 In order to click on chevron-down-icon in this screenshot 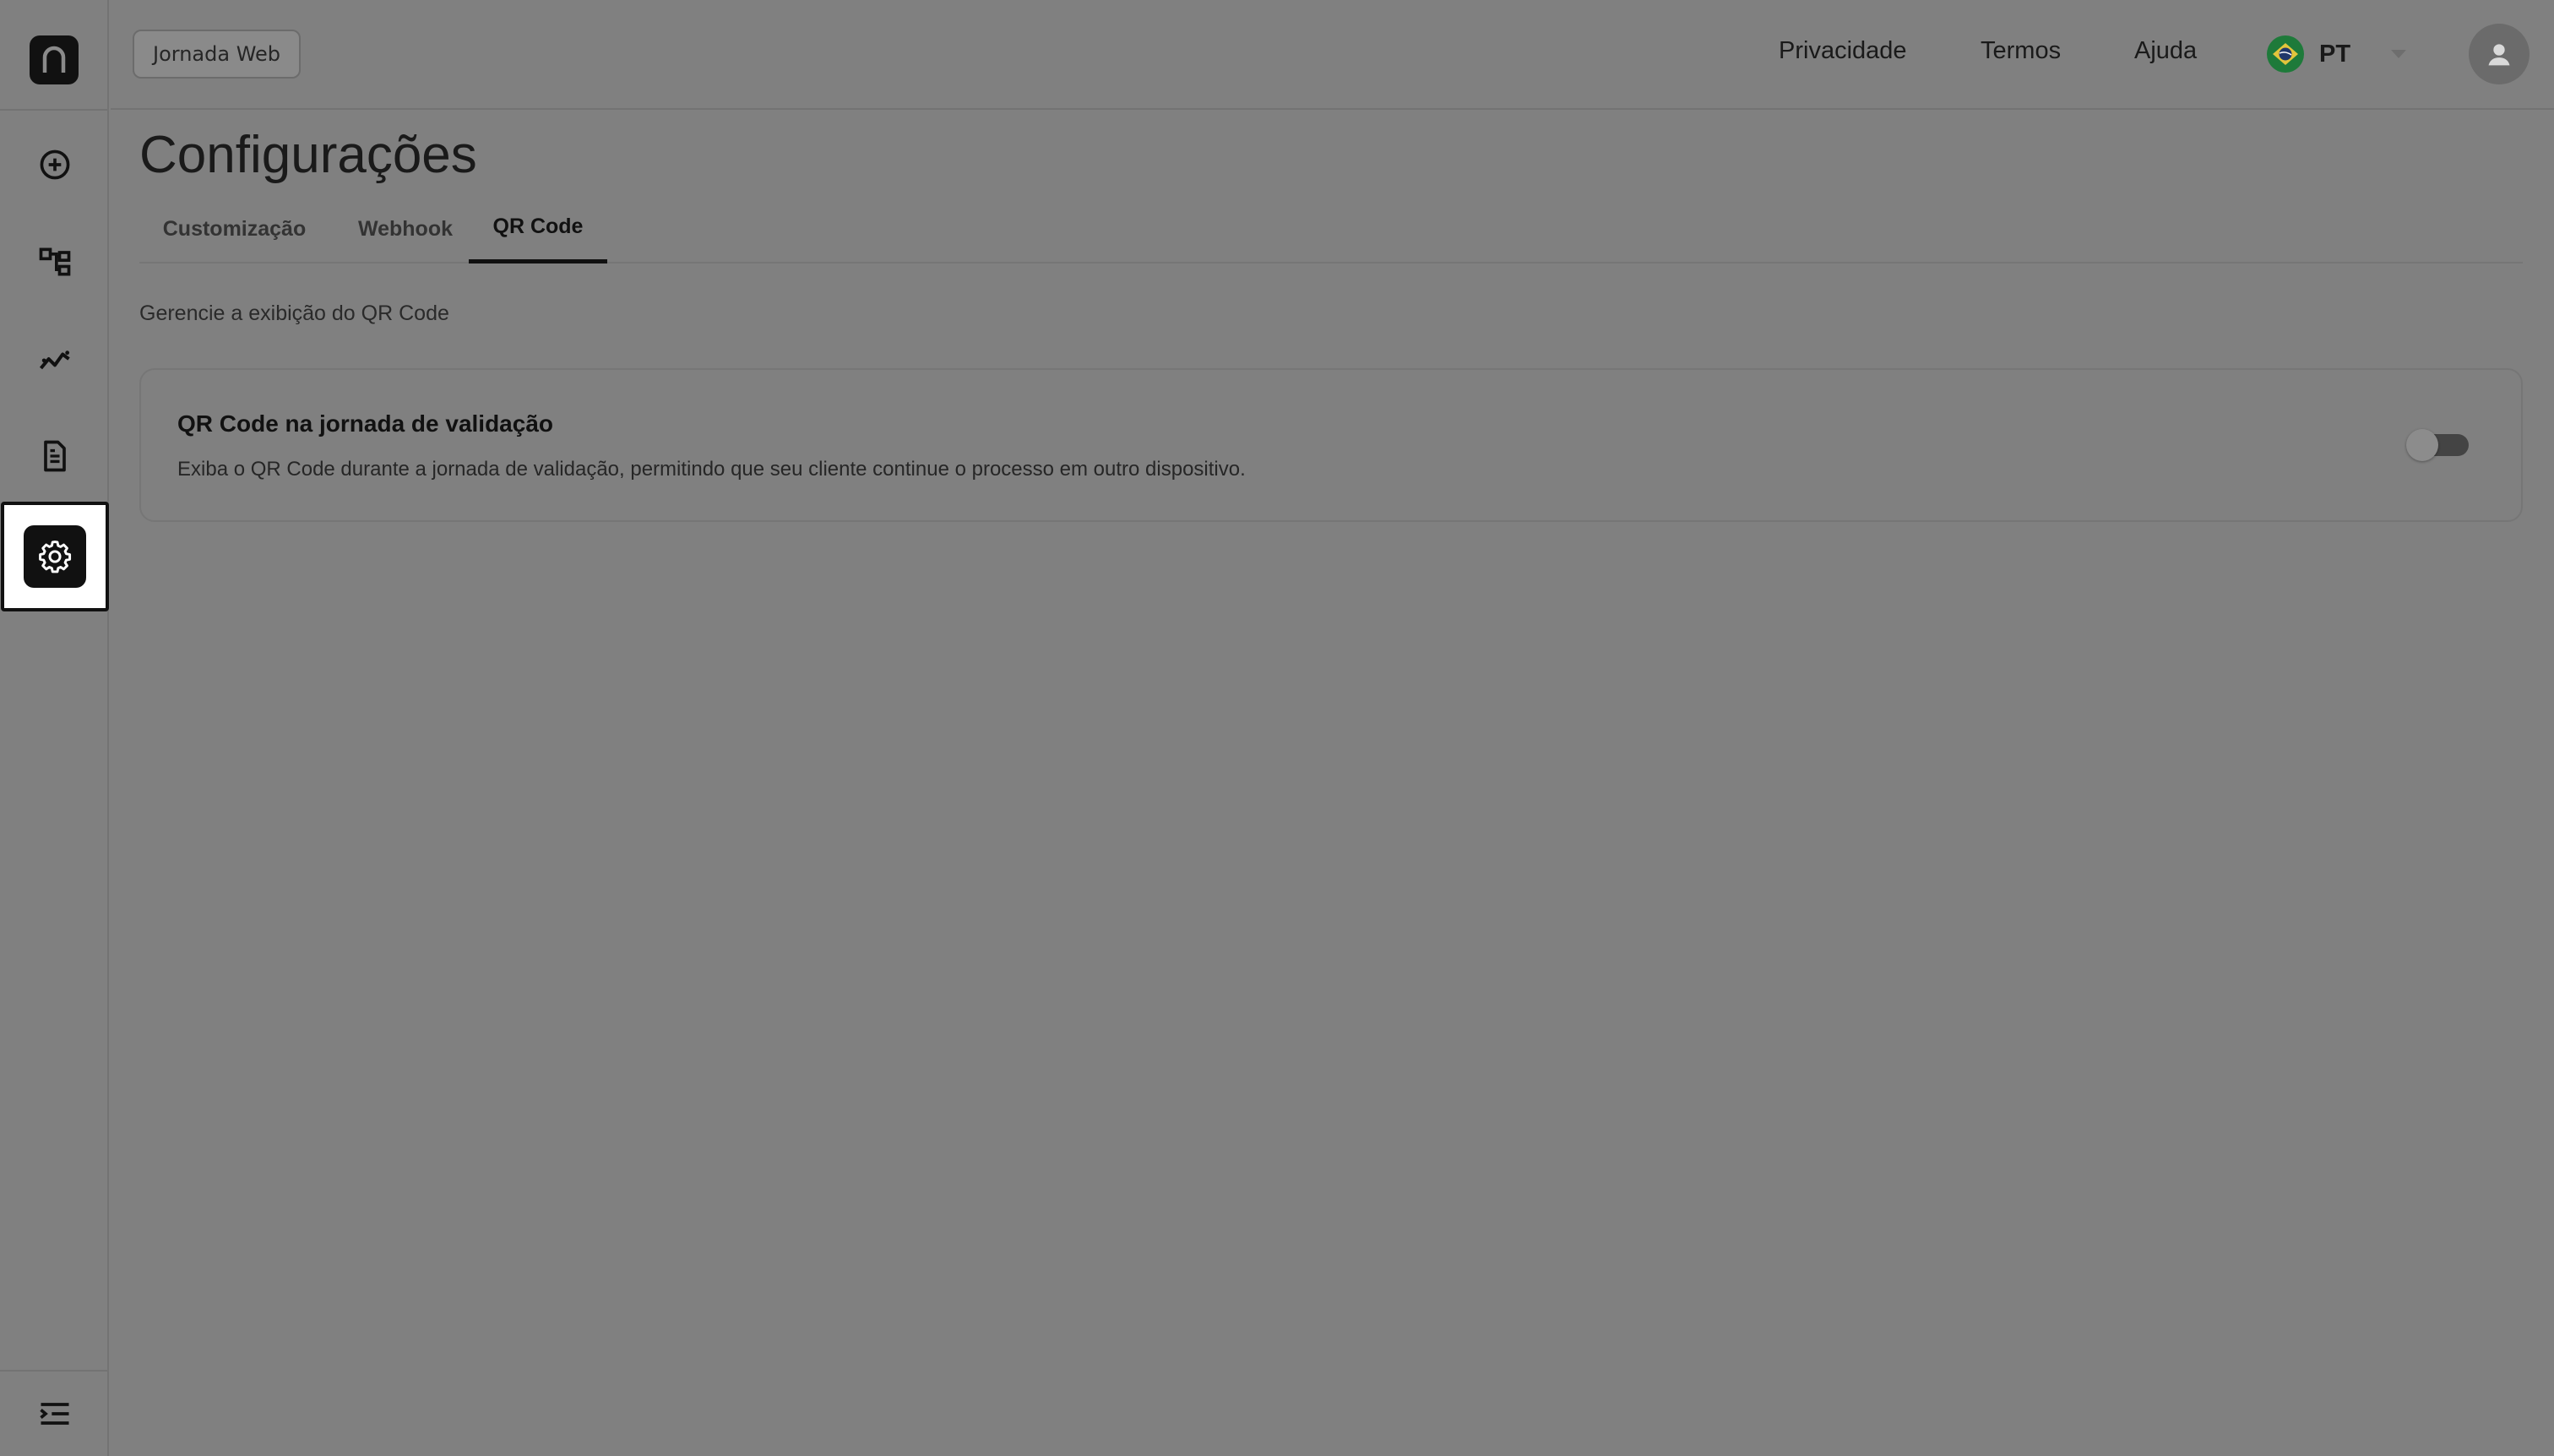, I will do `click(2399, 54)`.